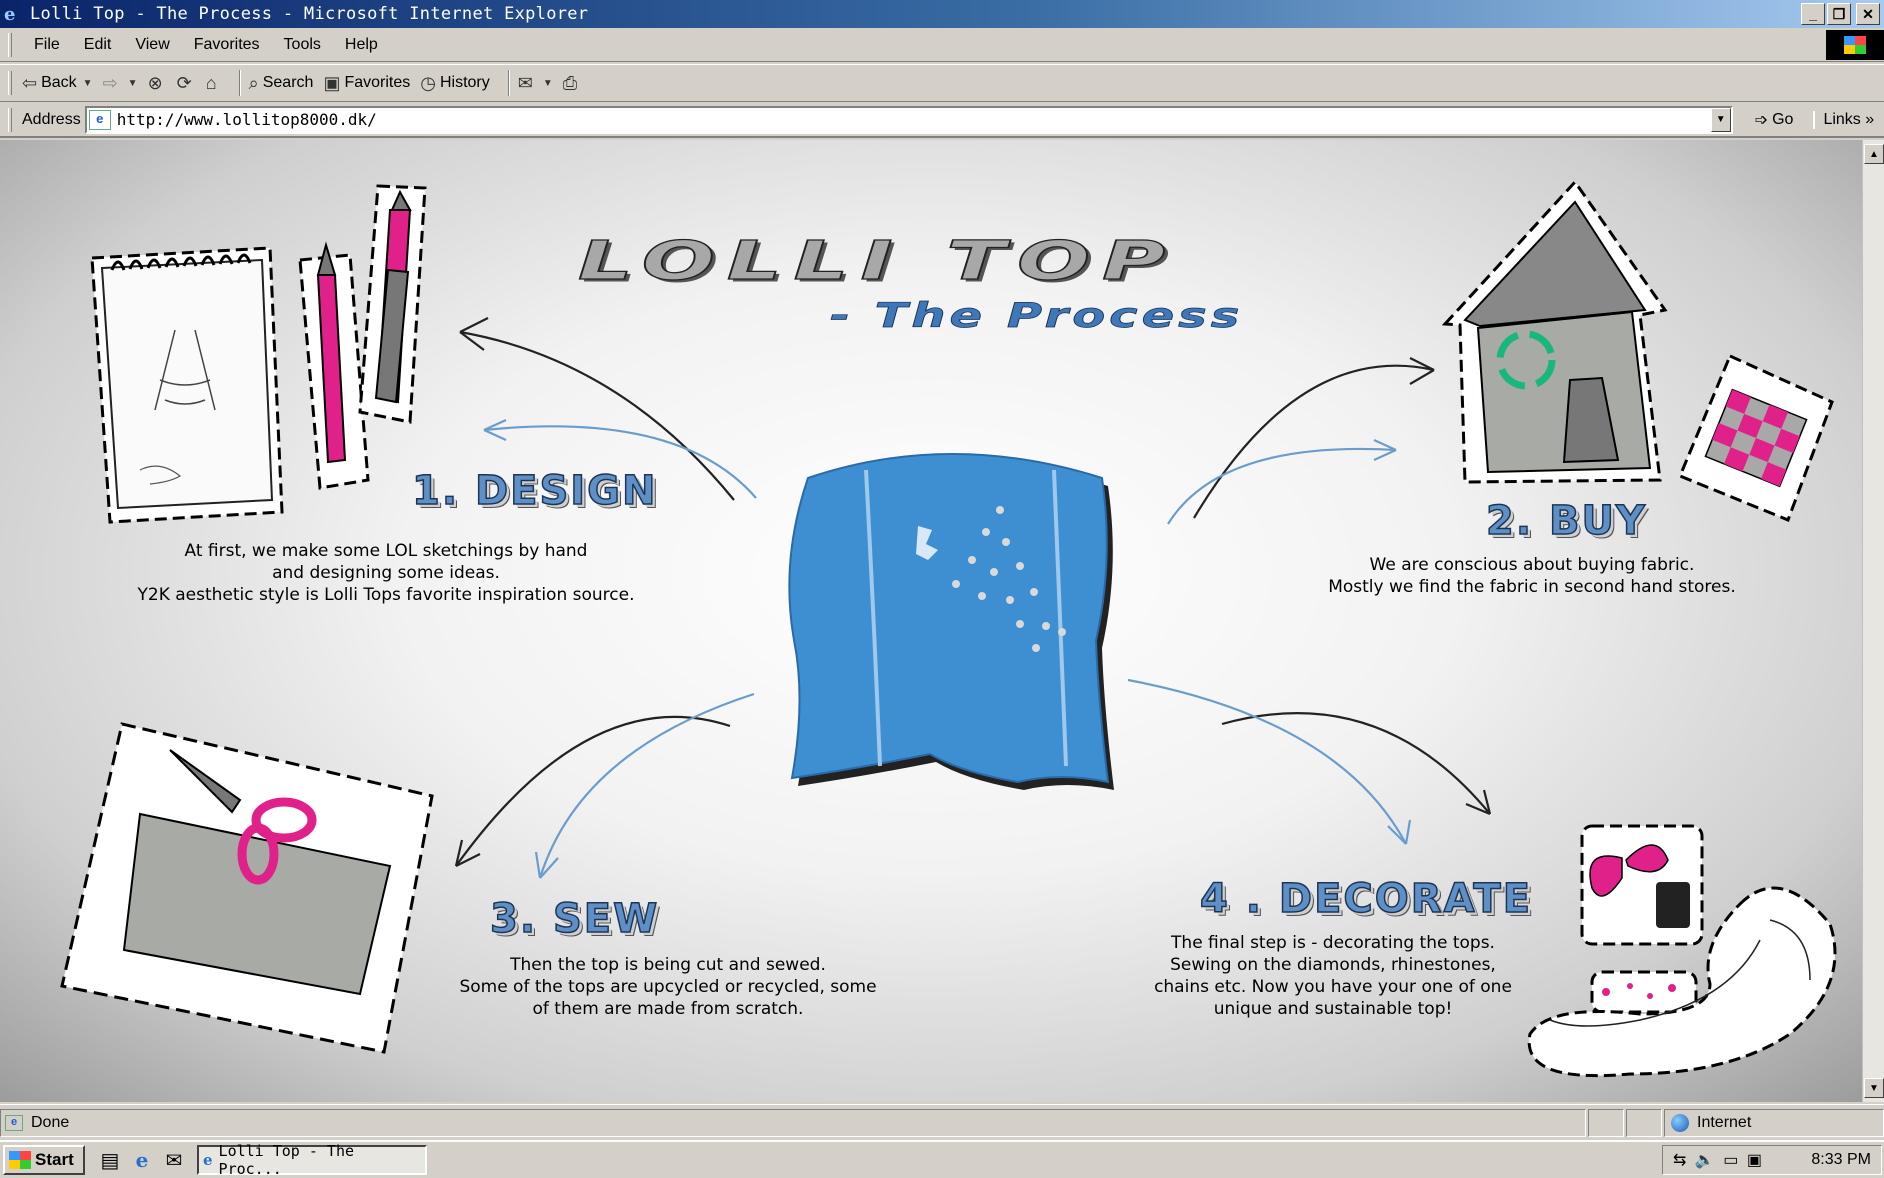 The width and height of the screenshot is (1884, 1178). Describe the element at coordinates (548, 83) in the screenshot. I see `mail-dropdown-icon: ▼` at that location.